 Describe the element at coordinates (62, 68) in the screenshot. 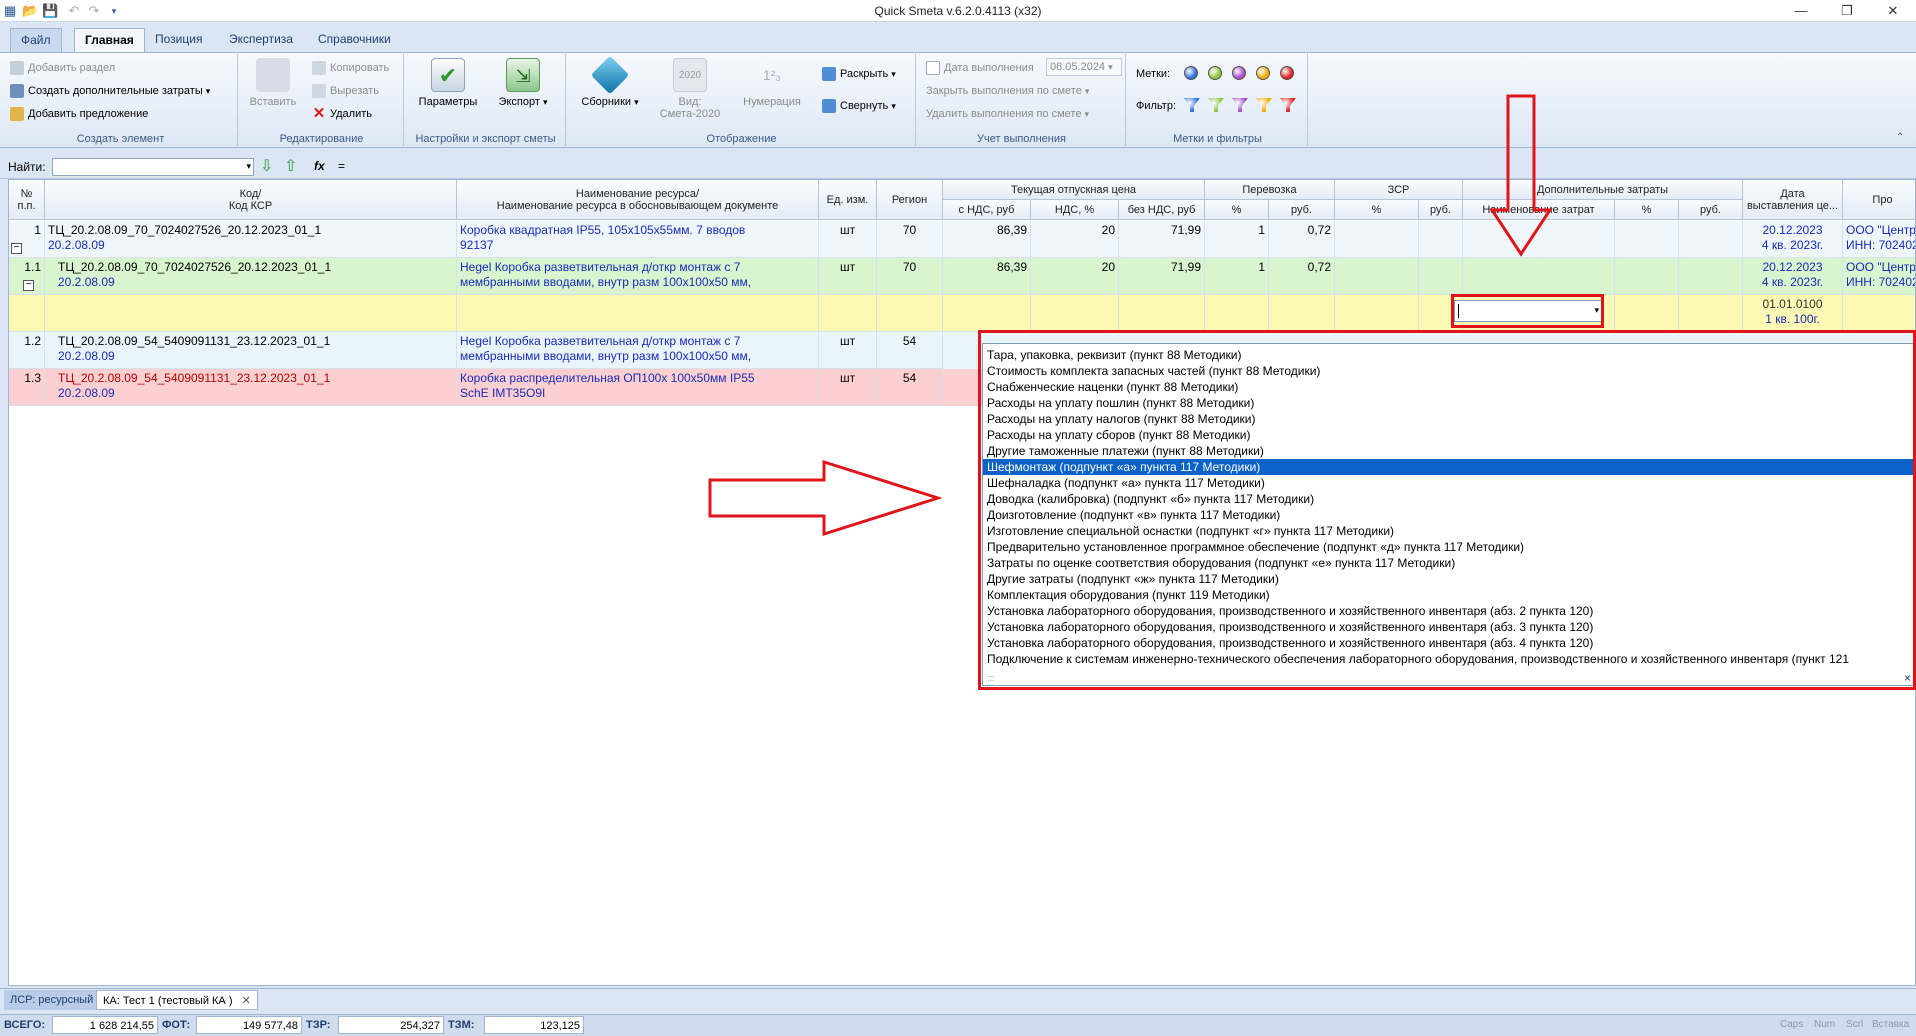

I see `add-section-button: Добавить раздел` at that location.